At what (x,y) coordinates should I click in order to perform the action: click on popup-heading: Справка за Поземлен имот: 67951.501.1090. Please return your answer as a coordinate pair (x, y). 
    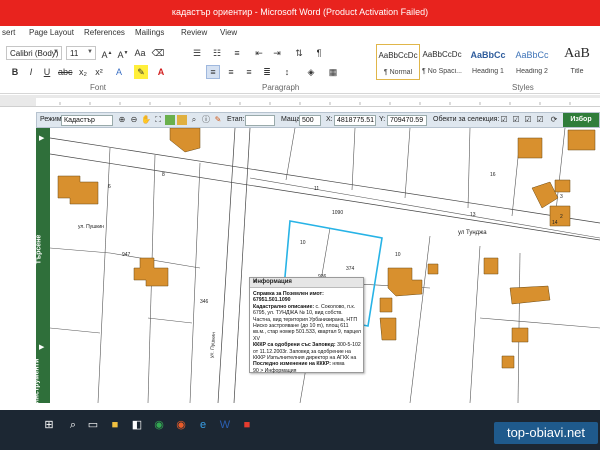
    Looking at the image, I should click on (288, 297).